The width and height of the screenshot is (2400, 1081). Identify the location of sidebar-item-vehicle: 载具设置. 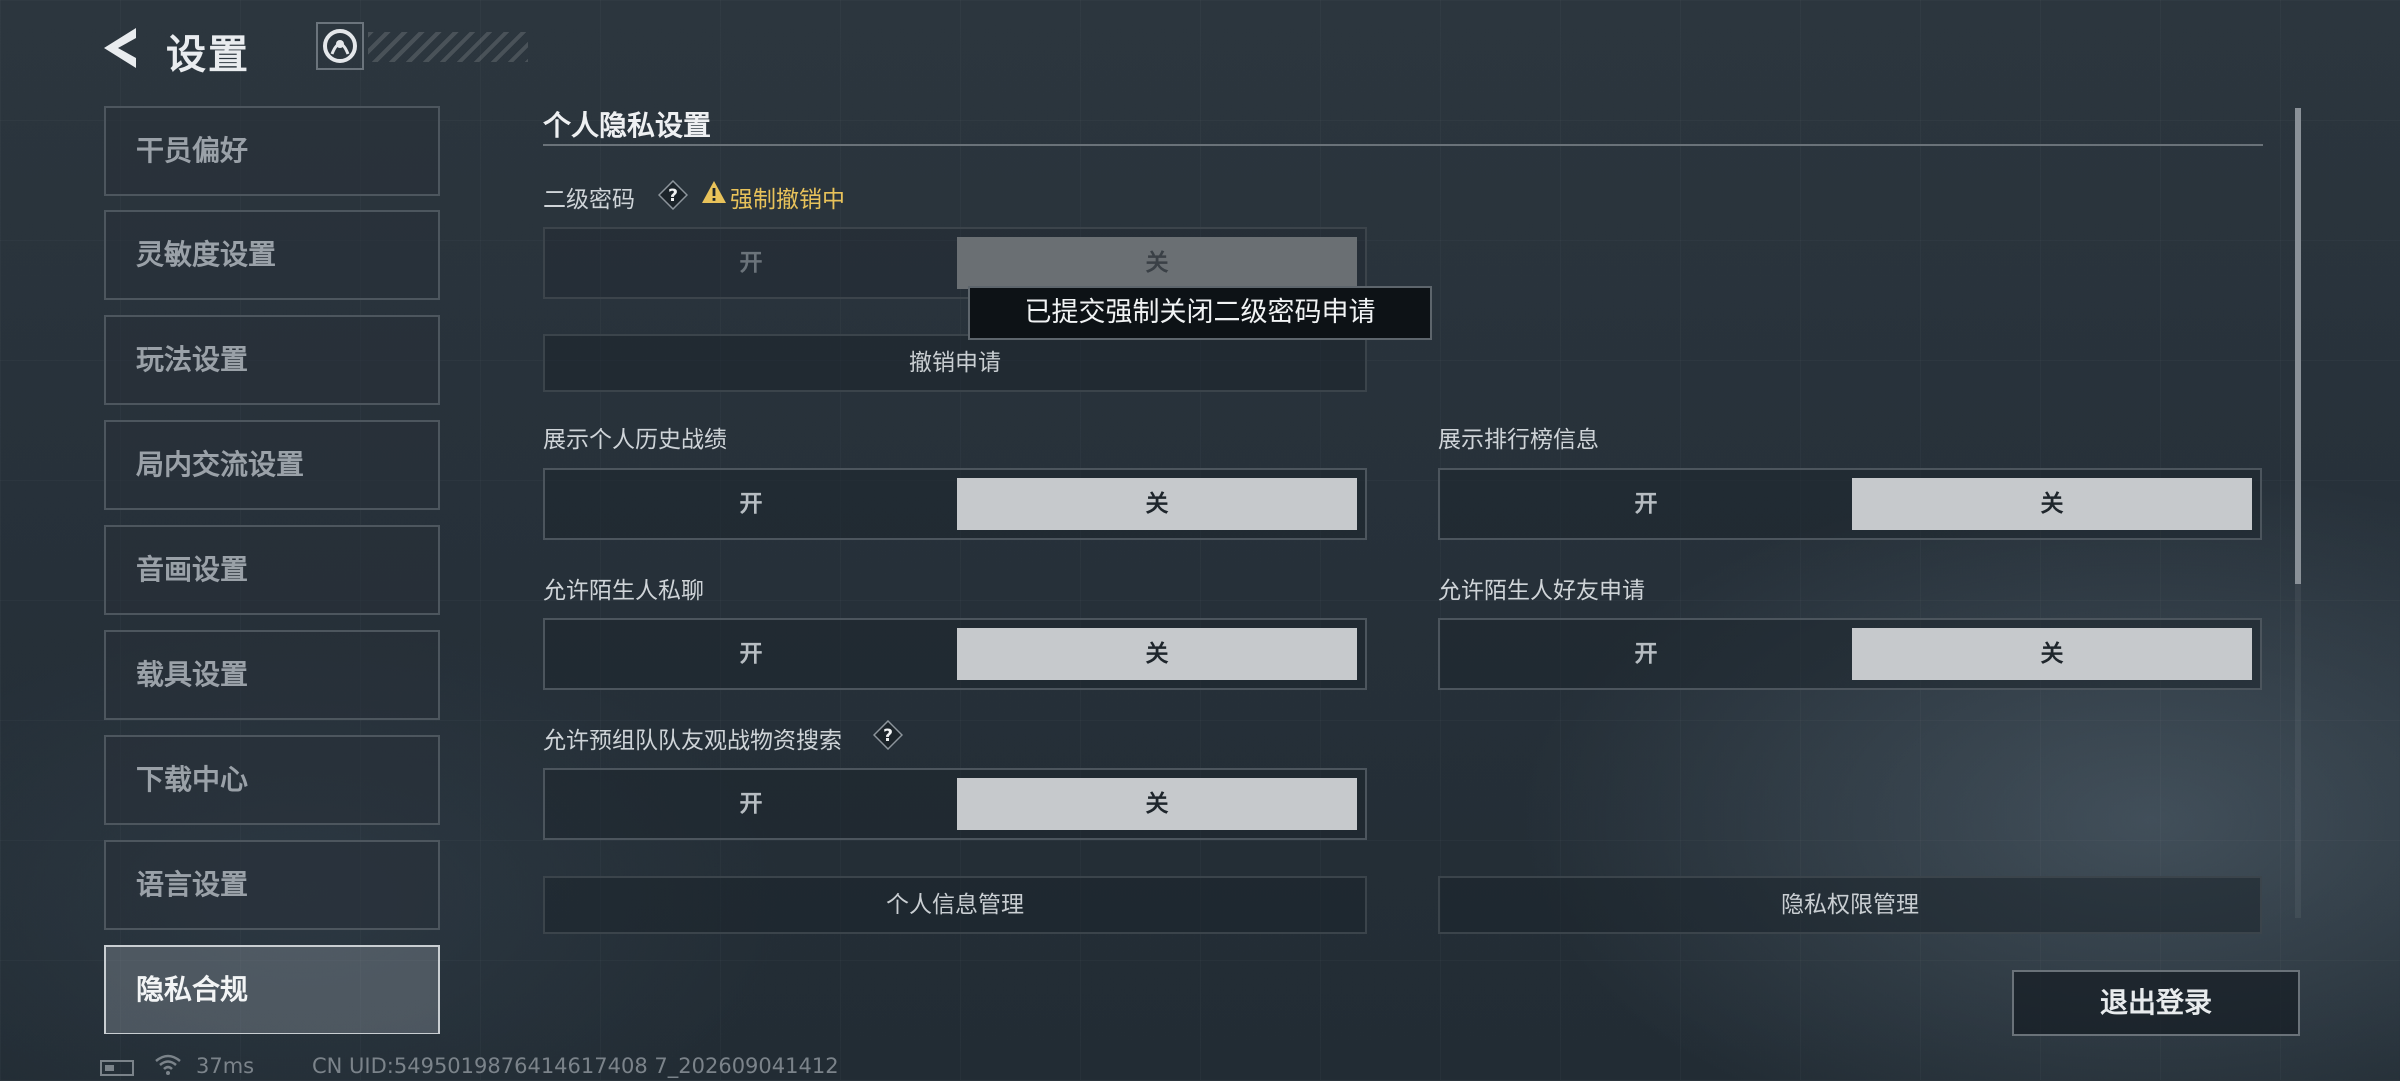
(272, 675).